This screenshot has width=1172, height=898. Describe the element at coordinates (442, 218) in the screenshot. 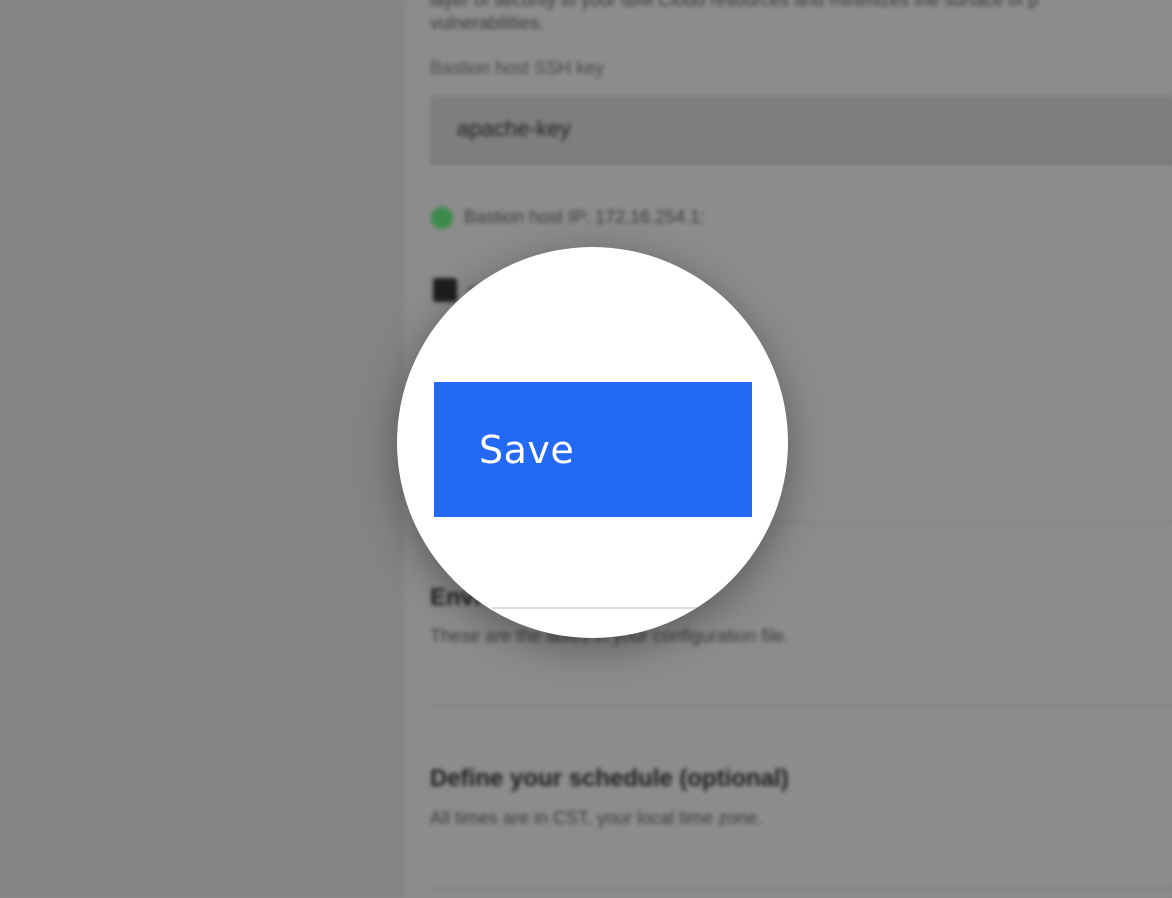

I see `success-status-icon` at that location.